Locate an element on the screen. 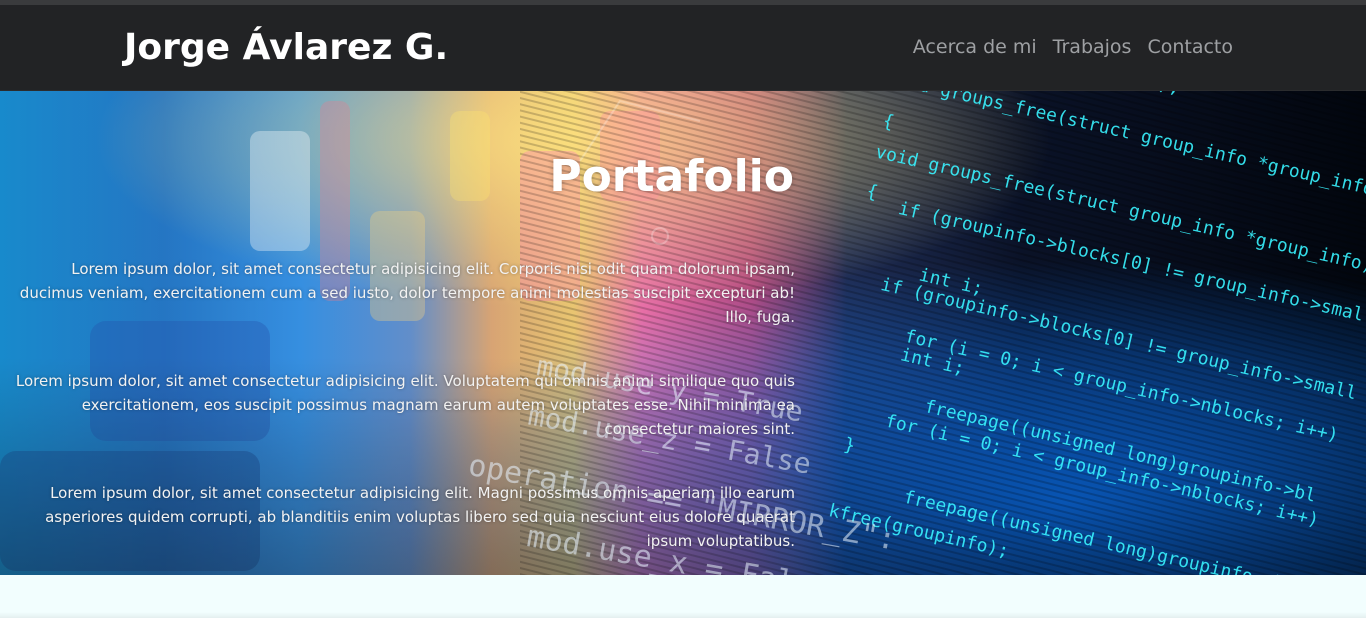 The height and width of the screenshot is (618, 1366). nav-link-contacto: Contacto is located at coordinates (1190, 47).